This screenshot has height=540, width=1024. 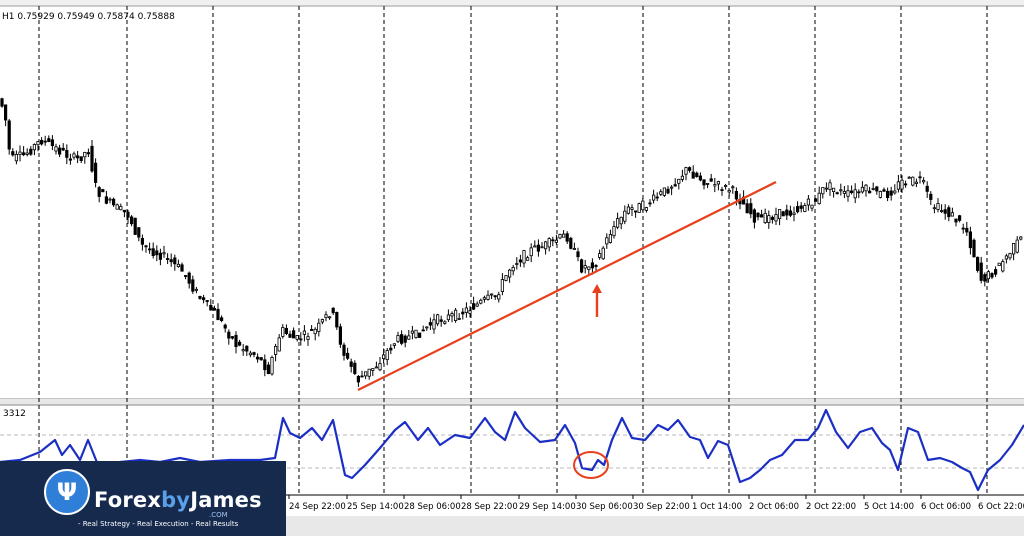 What do you see at coordinates (717, 507) in the screenshot?
I see `time-axis-label: 1 Oct 14:00` at bounding box center [717, 507].